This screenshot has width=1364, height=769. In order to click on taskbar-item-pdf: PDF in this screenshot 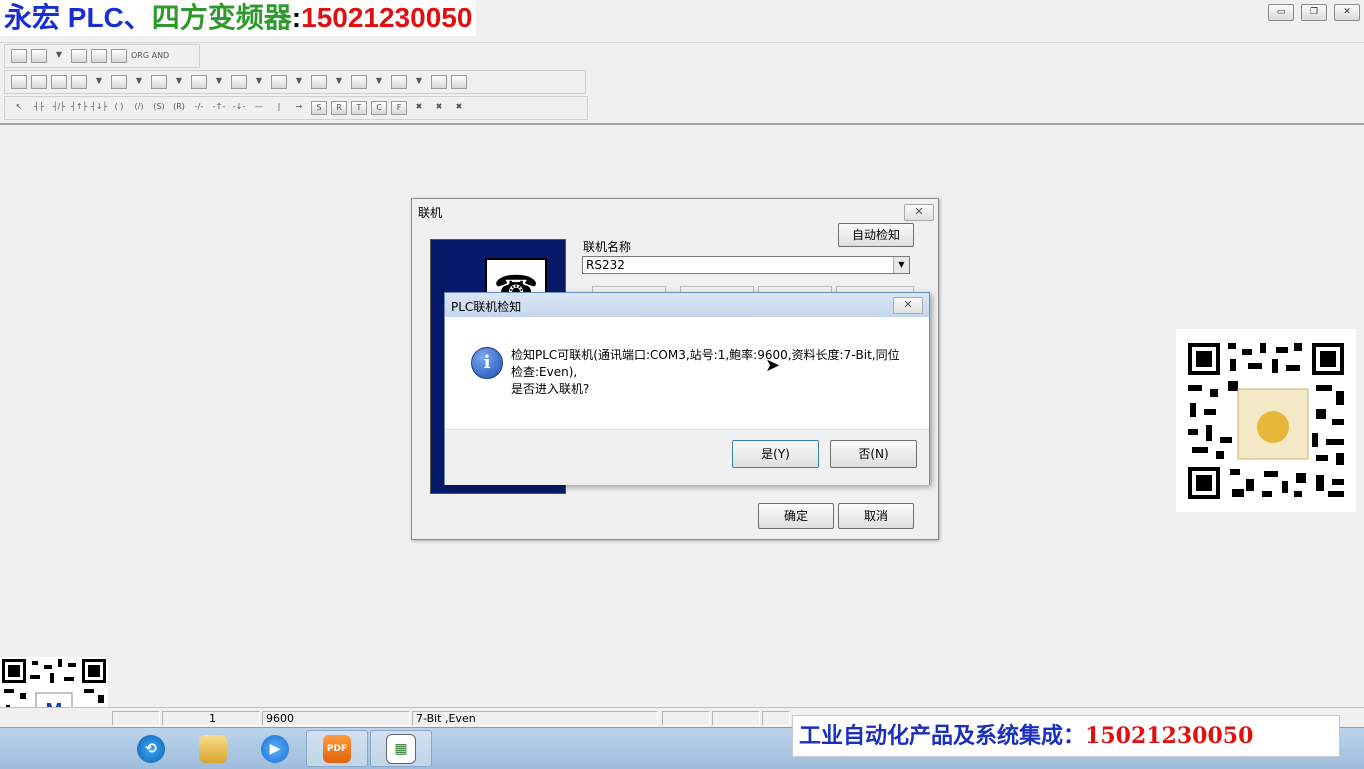, I will do `click(337, 748)`.